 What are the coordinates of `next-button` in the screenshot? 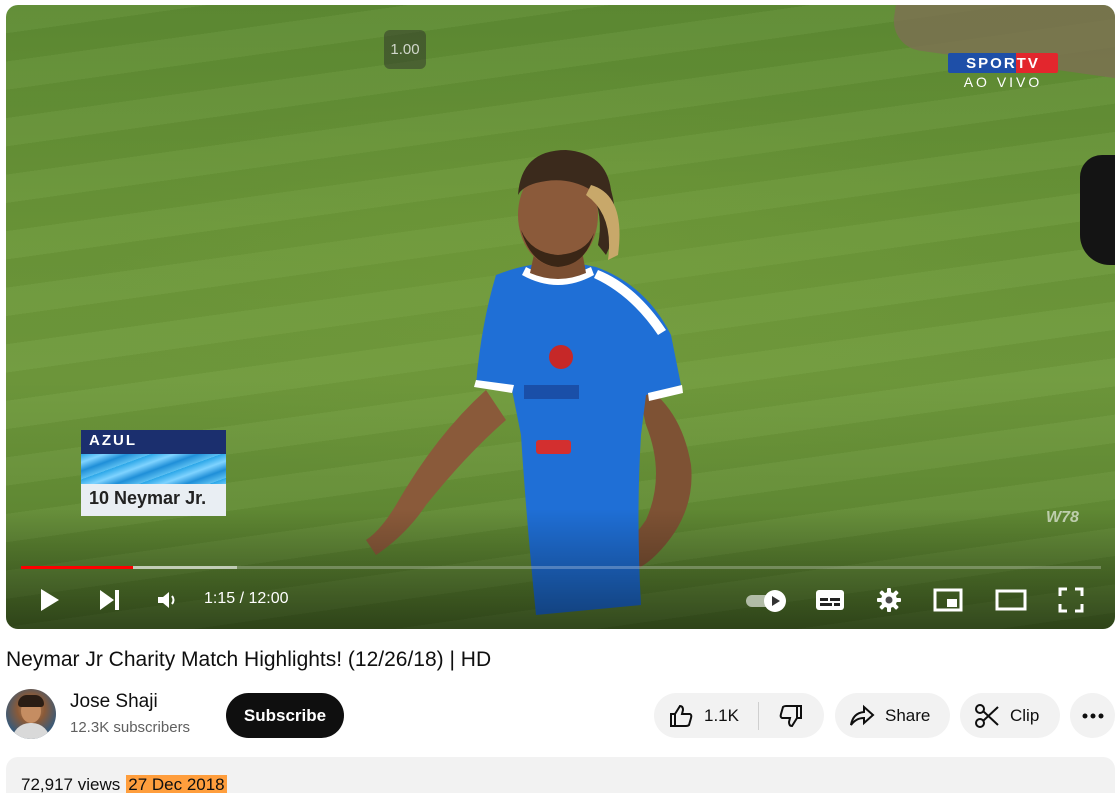 It's located at (109, 600).